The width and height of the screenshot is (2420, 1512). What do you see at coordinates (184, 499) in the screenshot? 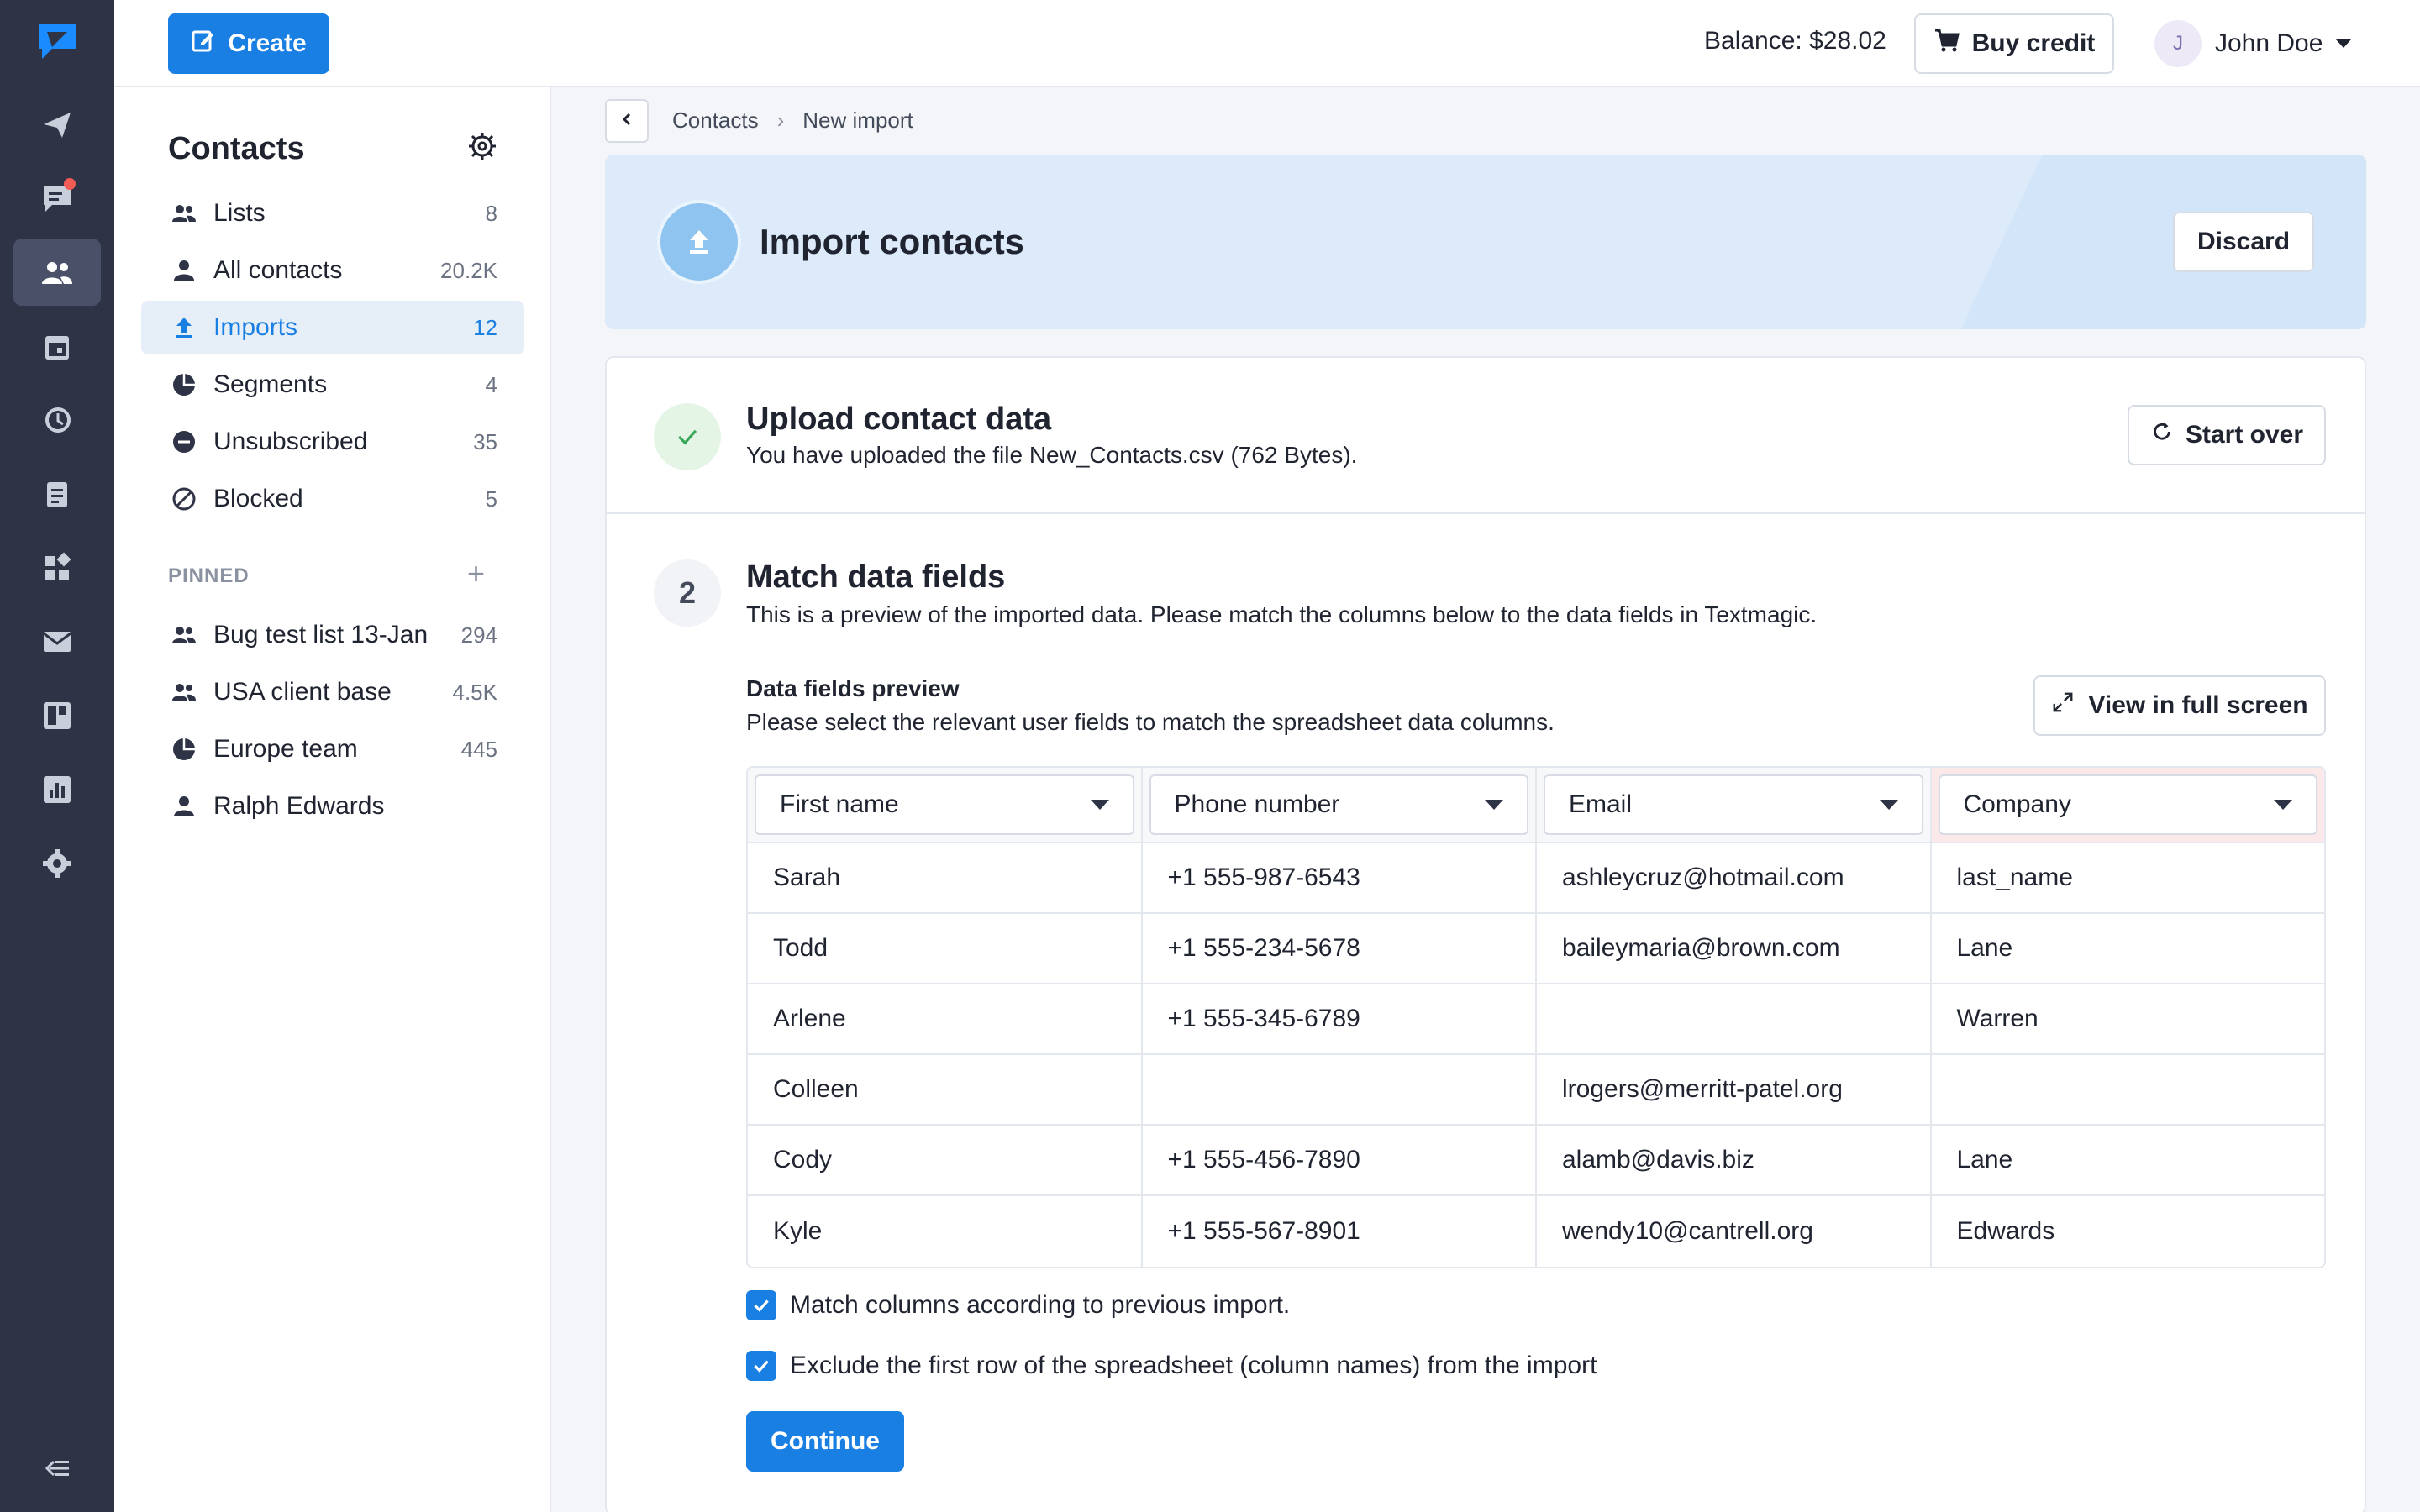
I see `blocked-icon` at bounding box center [184, 499].